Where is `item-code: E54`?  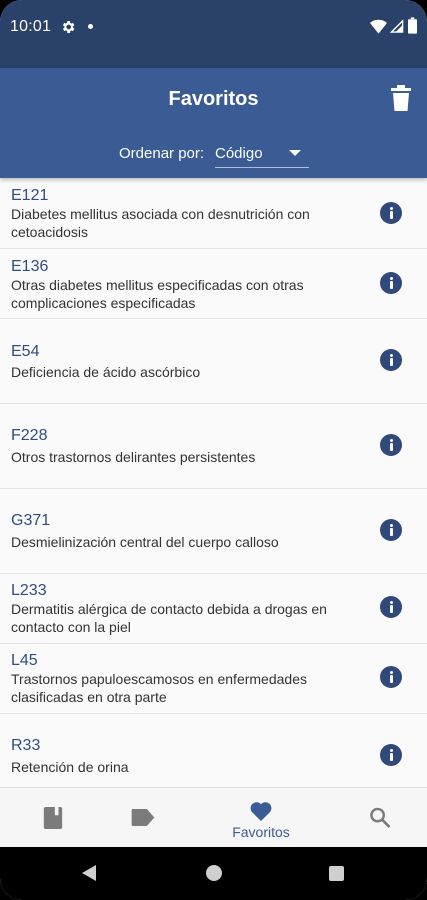
item-code: E54 is located at coordinates (25, 351).